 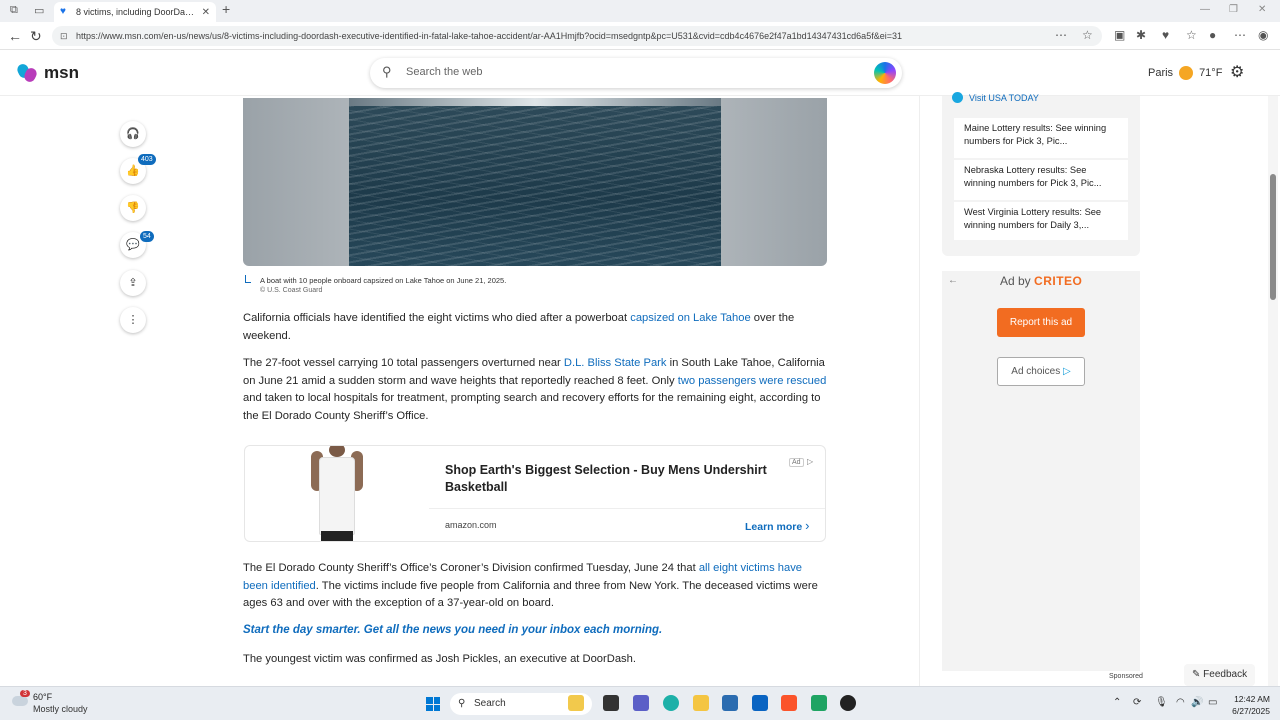 I want to click on dislike-button: 👎, so click(x=133, y=208).